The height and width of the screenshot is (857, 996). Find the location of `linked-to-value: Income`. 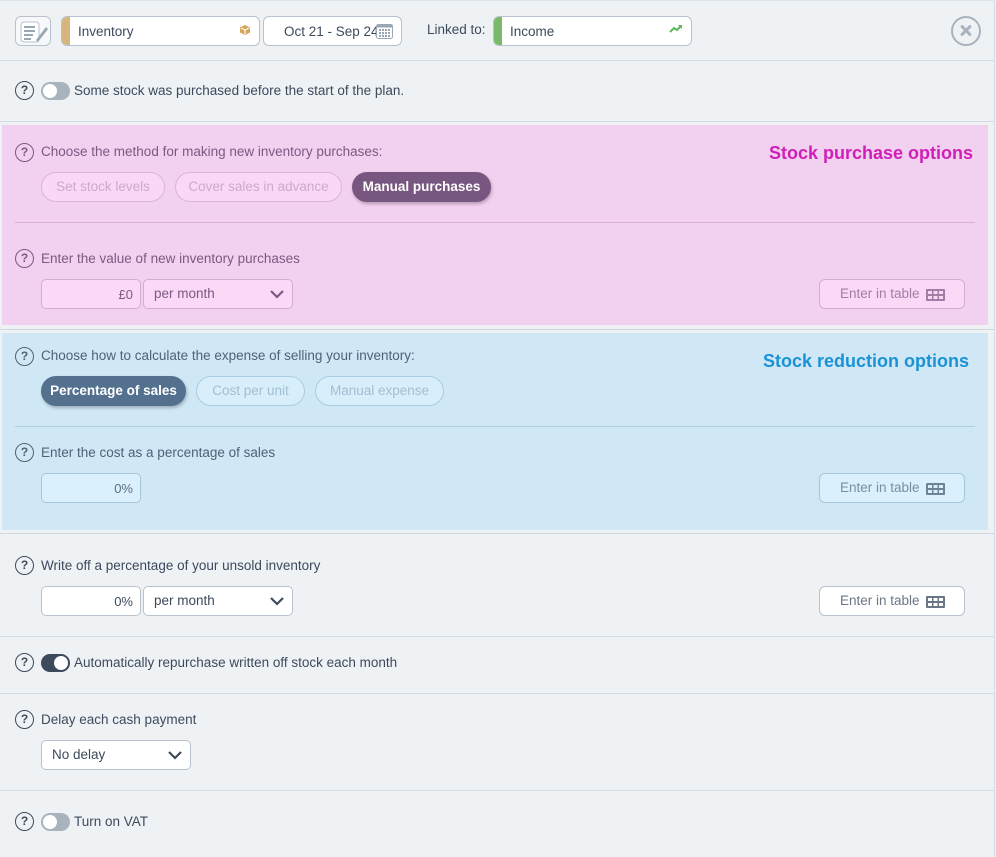

linked-to-value: Income is located at coordinates (532, 31).